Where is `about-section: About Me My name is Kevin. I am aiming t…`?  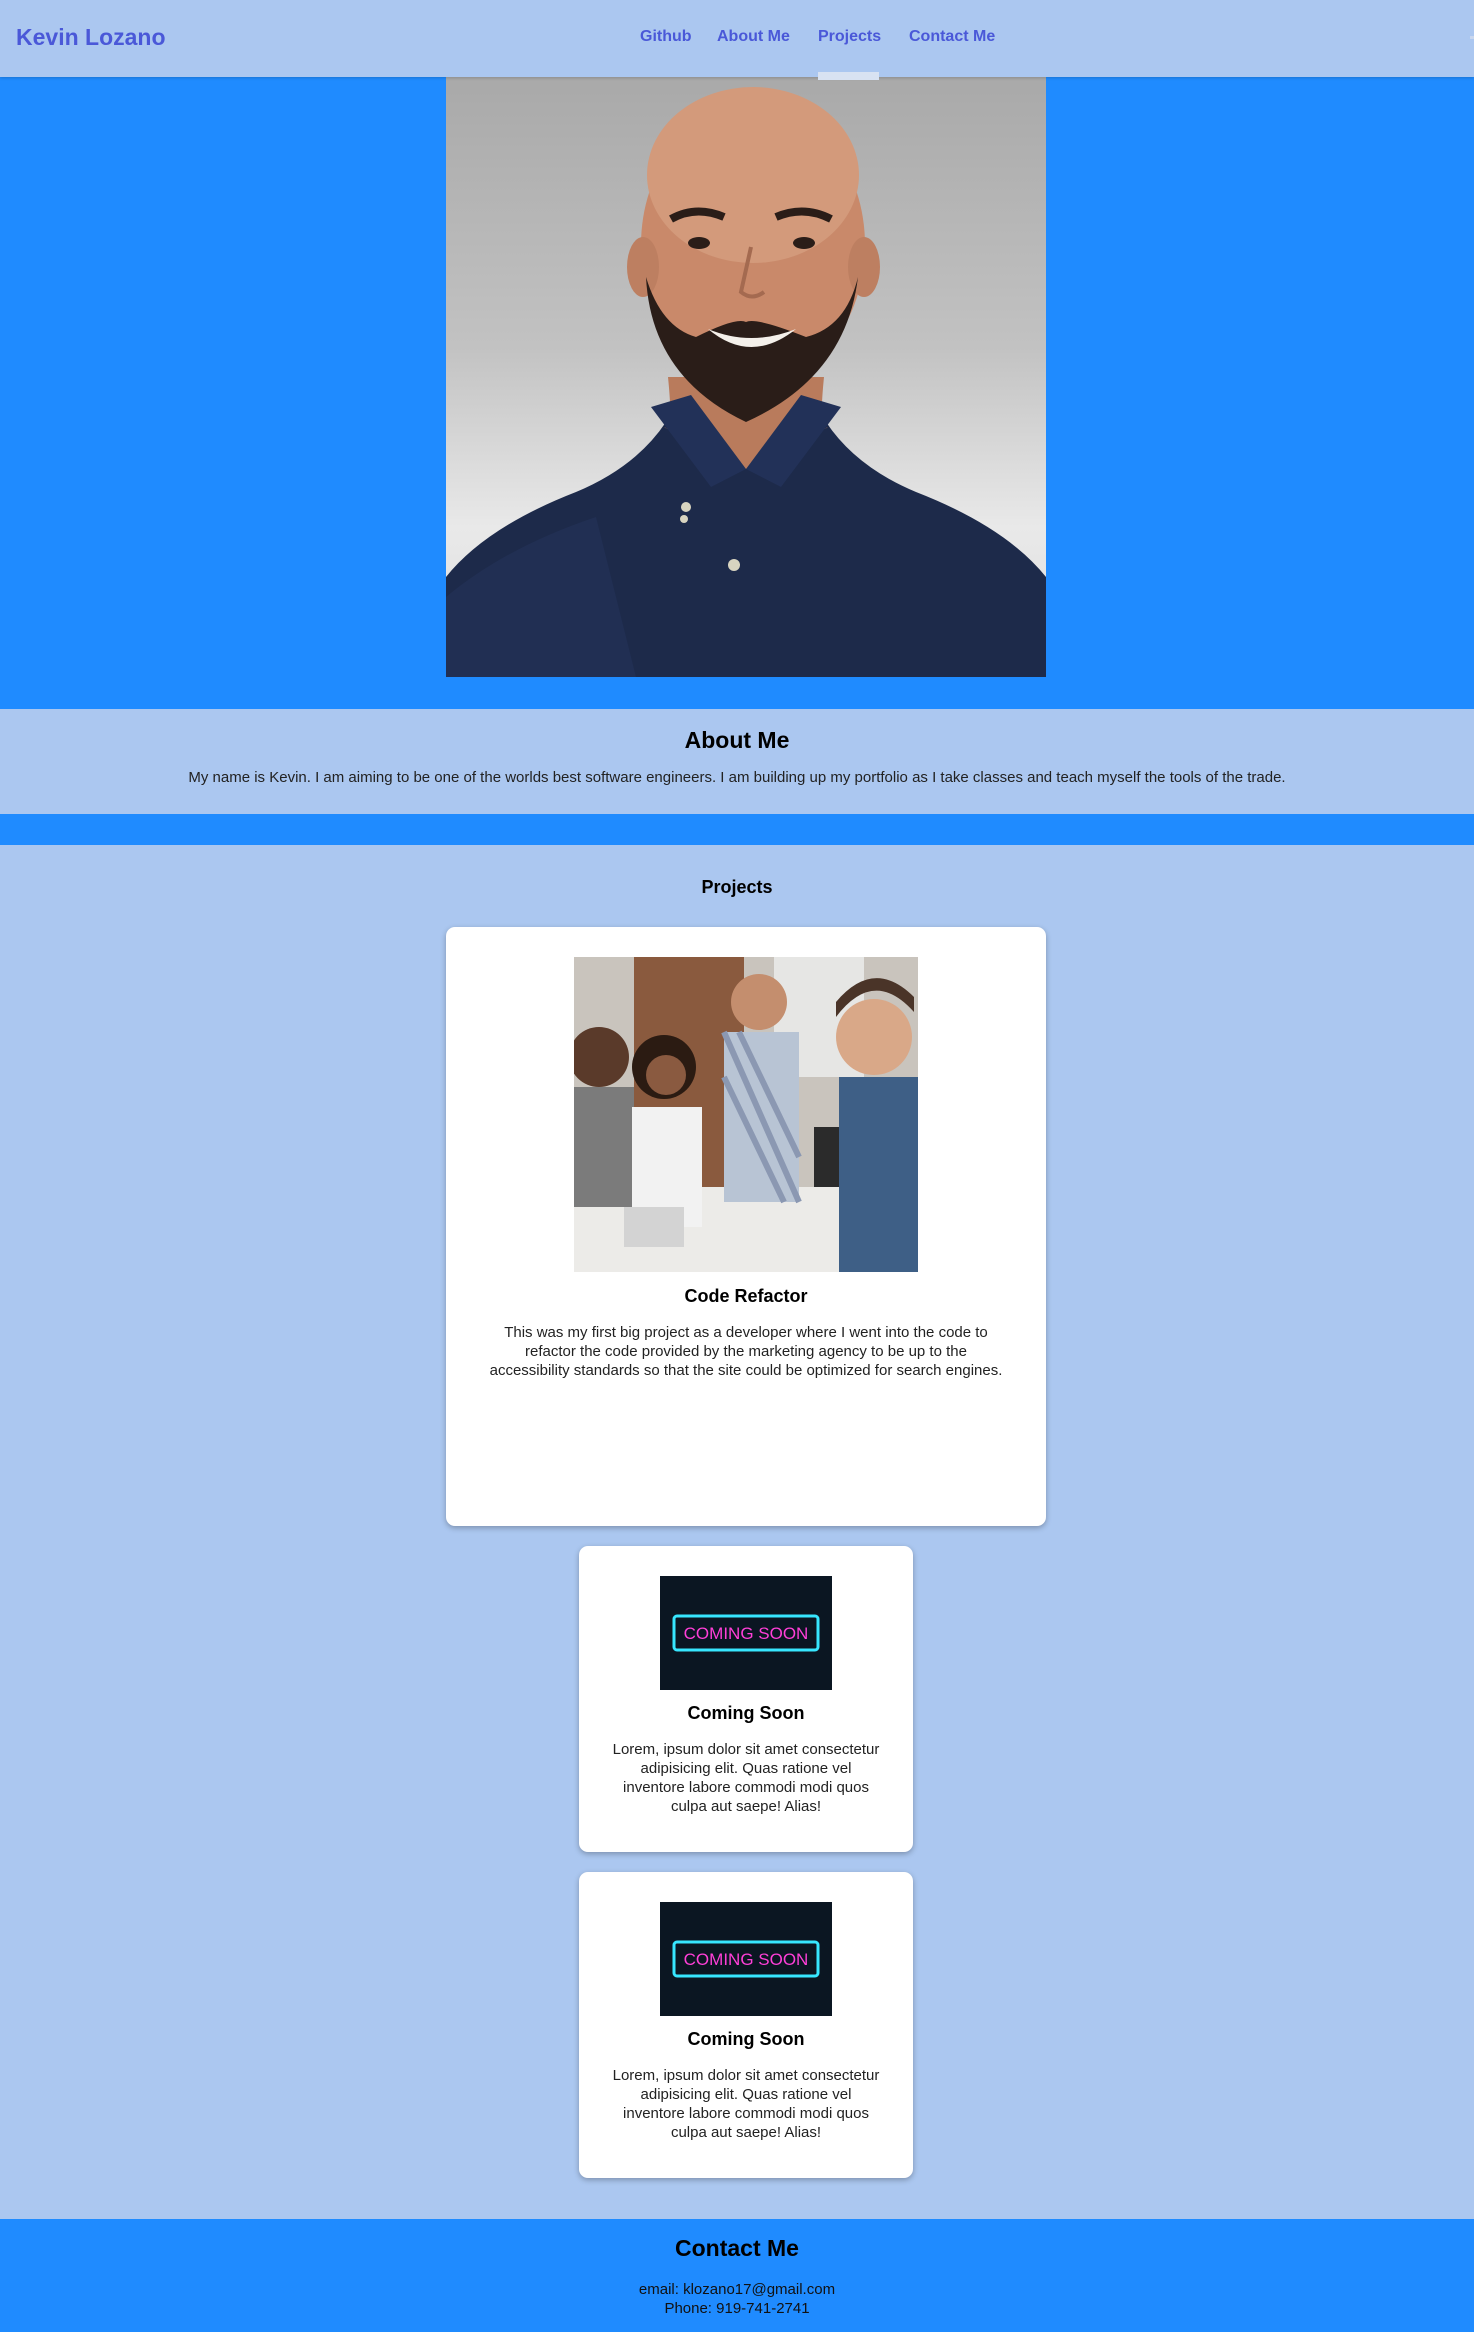
about-section: About Me My name is Kevin. I am aiming t… is located at coordinates (737, 761).